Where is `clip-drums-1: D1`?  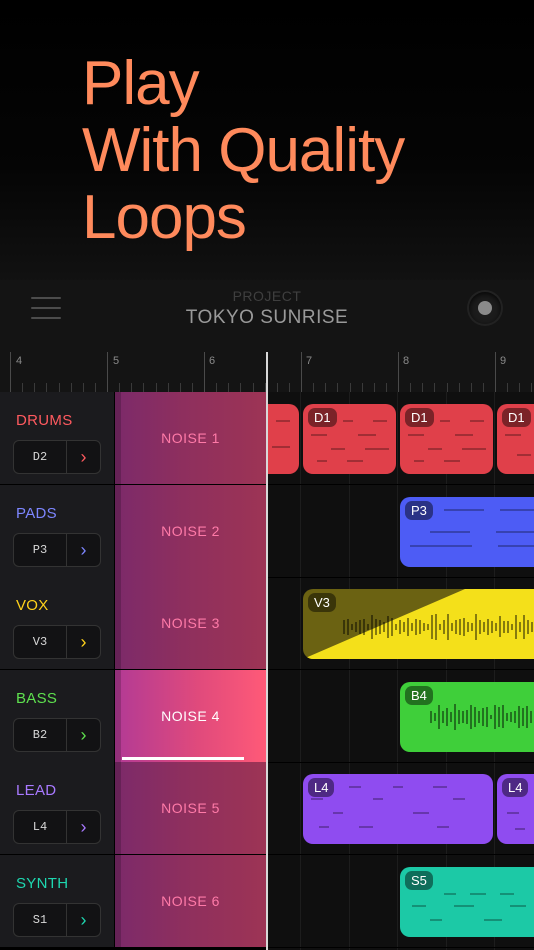
clip-drums-1: D1 is located at coordinates (349, 439).